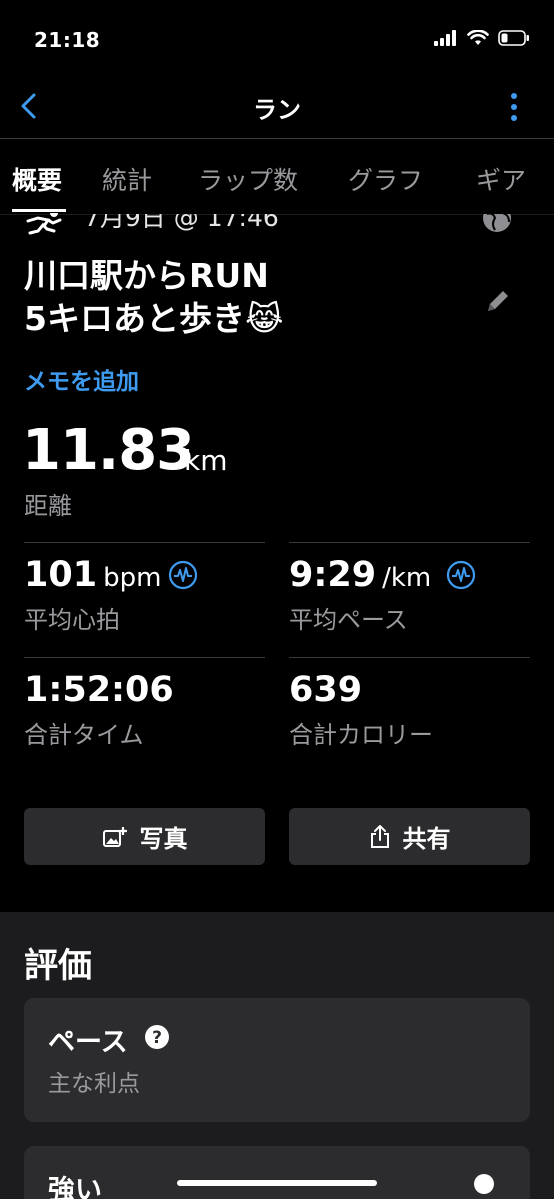  What do you see at coordinates (75, 1187) in the screenshot?
I see `intensity-rating-title: 強い` at bounding box center [75, 1187].